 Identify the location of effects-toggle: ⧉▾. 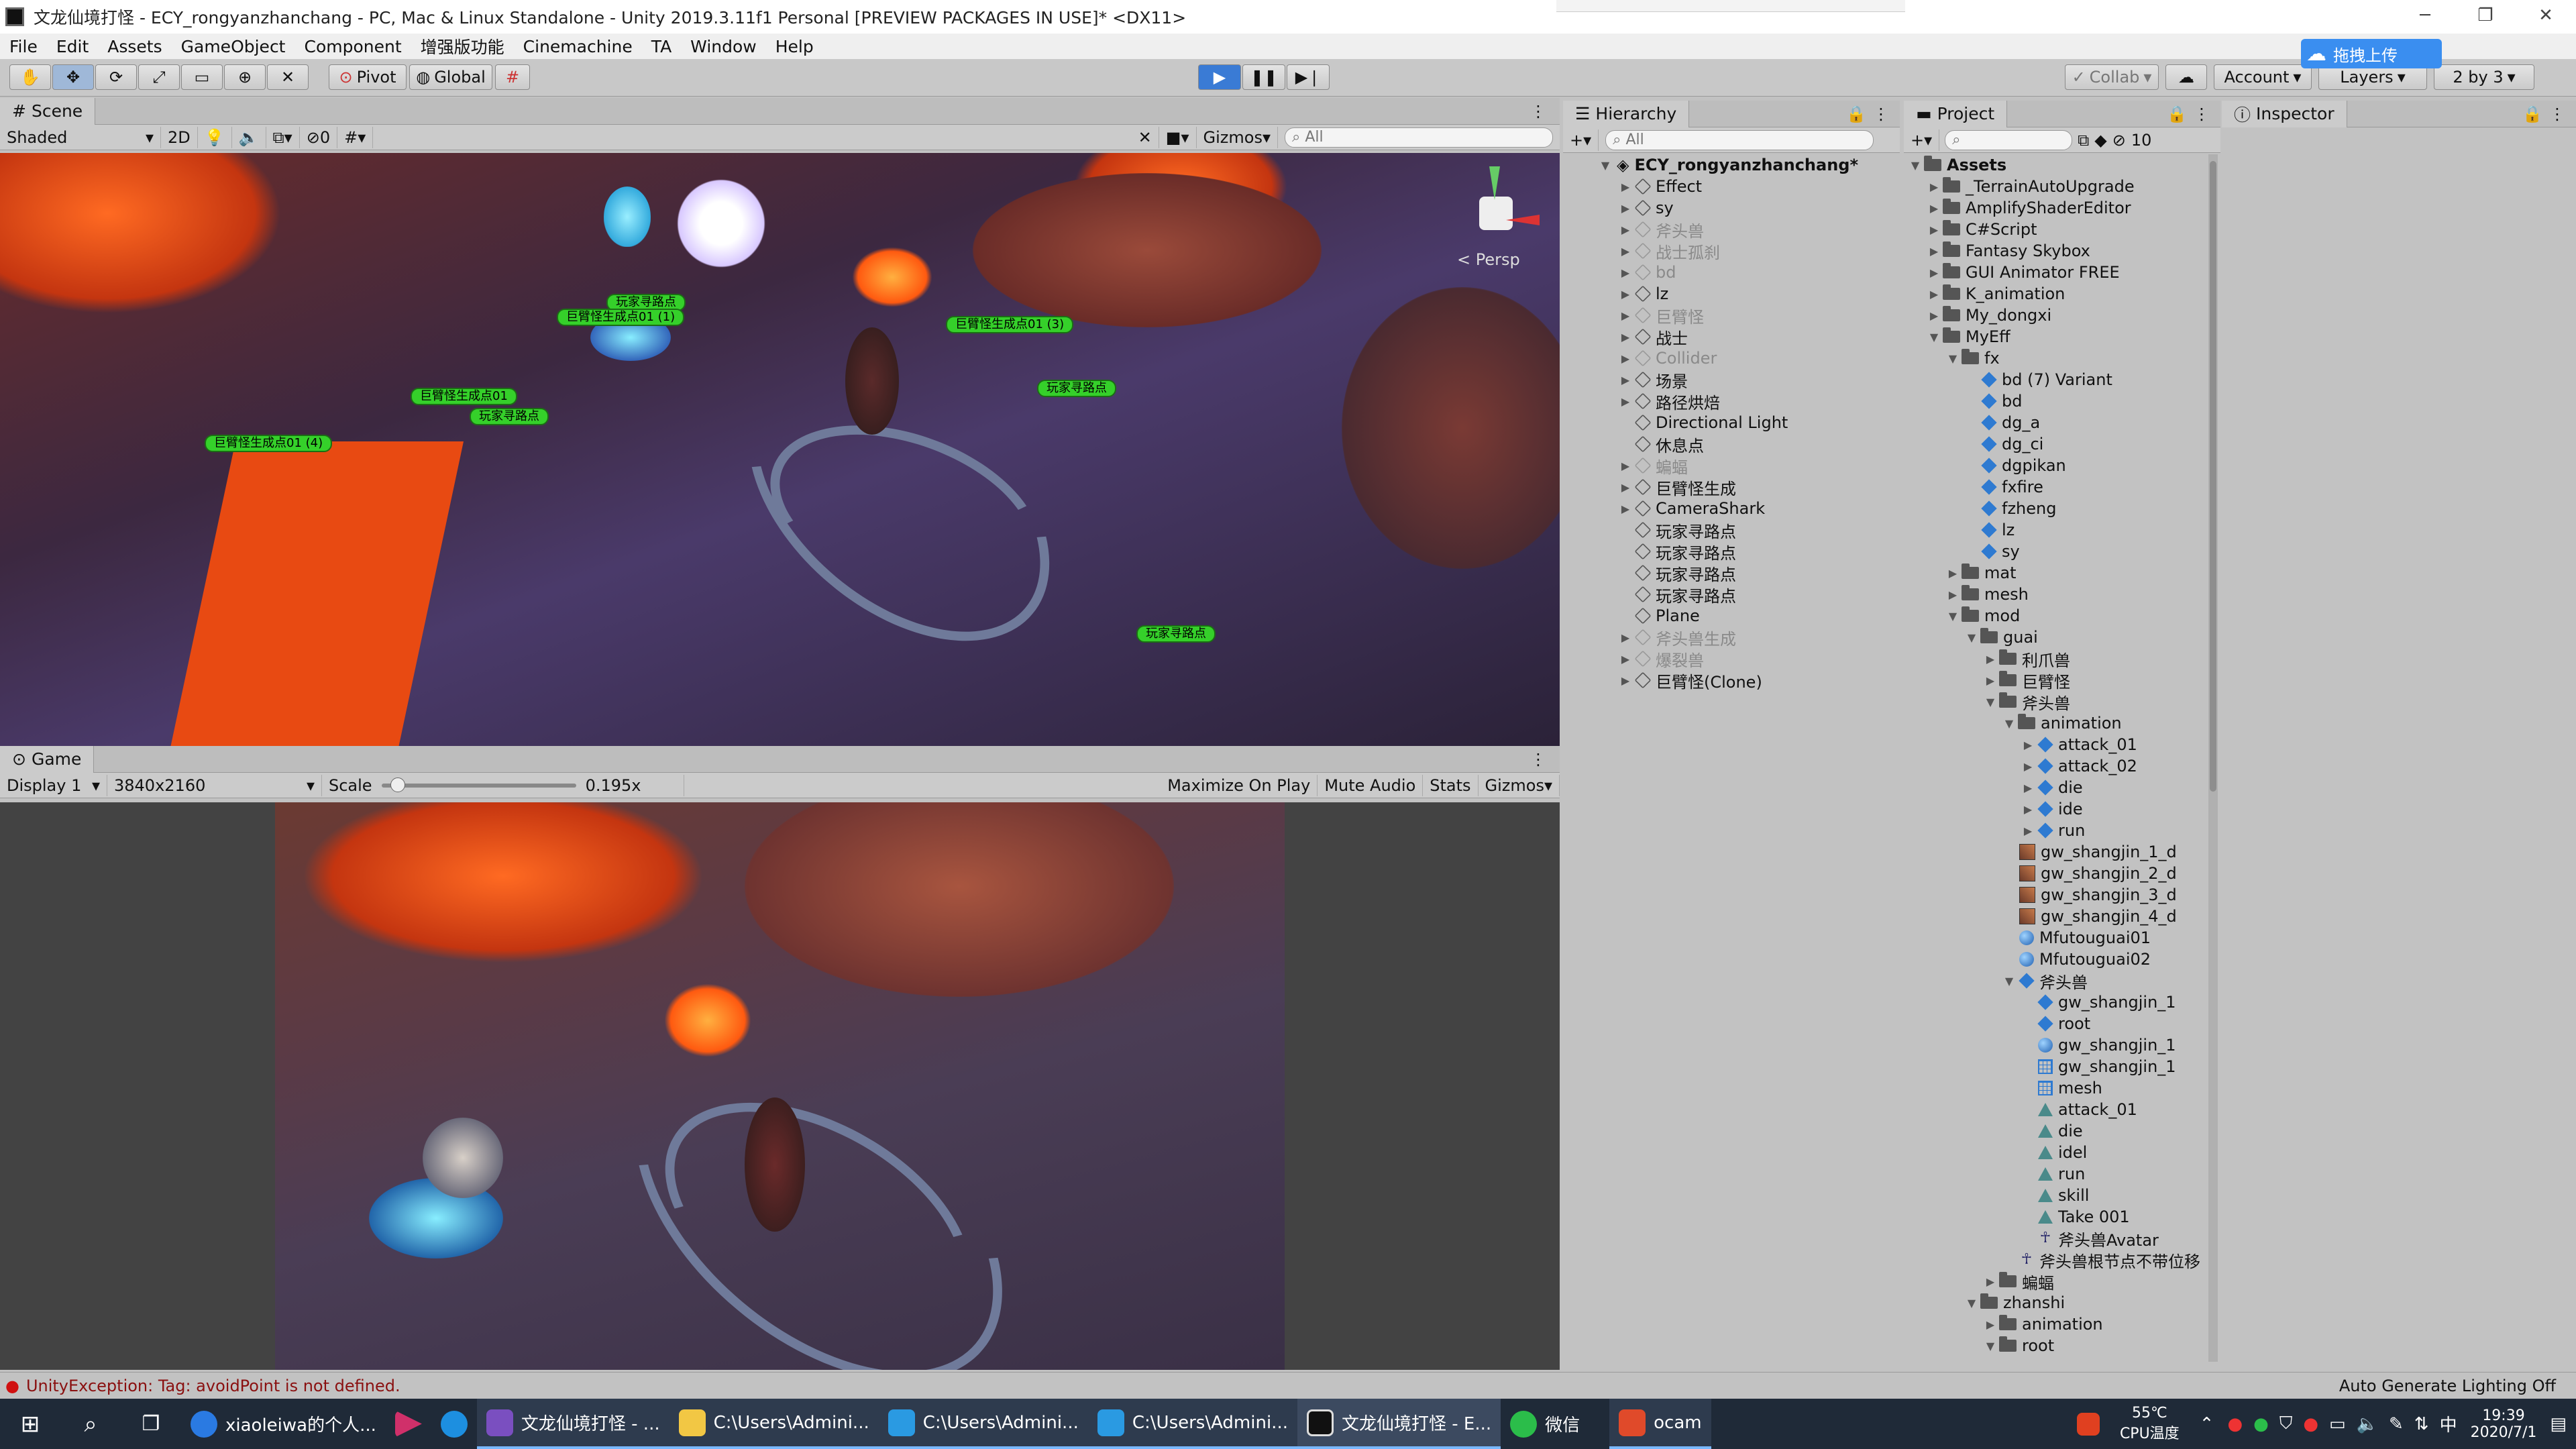
(283, 137).